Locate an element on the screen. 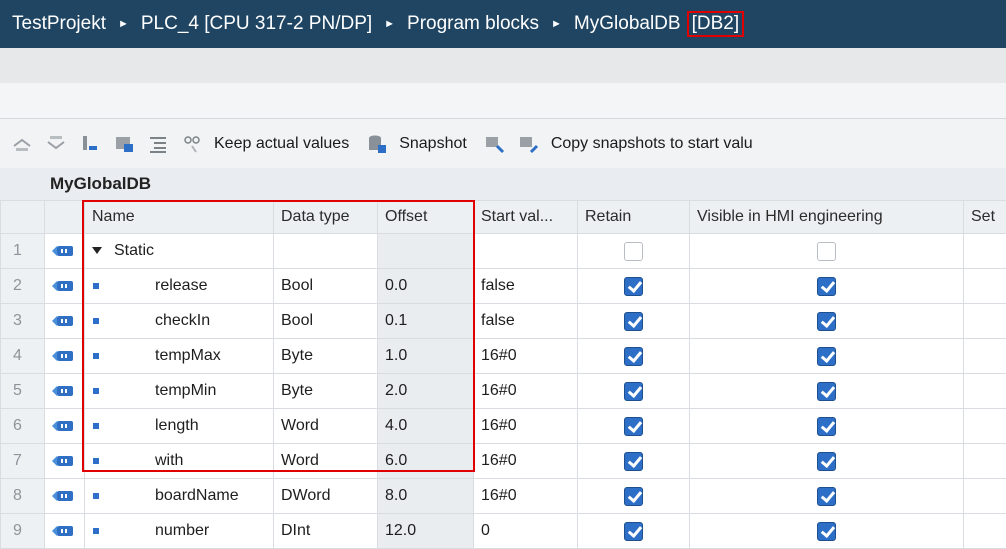  start-value-cell: 0 is located at coordinates (526, 531).